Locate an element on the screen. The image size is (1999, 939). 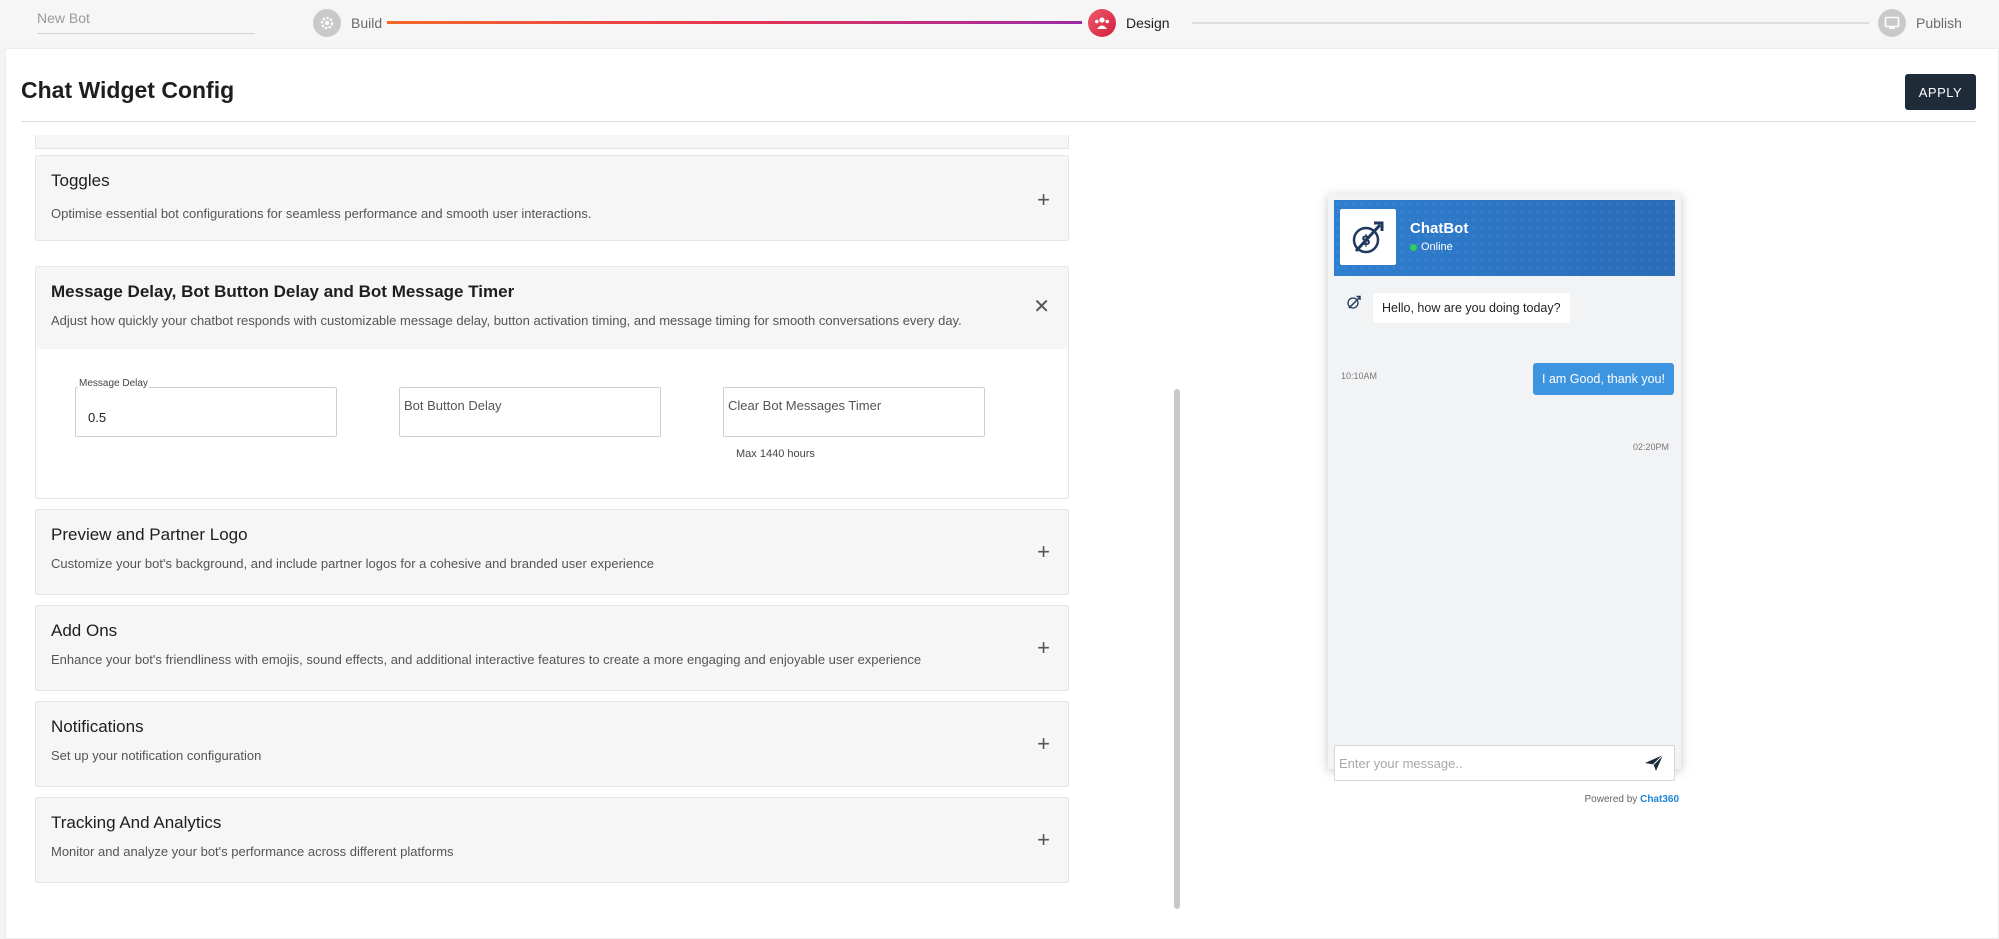
page-title: Chat Widget Config is located at coordinates (128, 90).